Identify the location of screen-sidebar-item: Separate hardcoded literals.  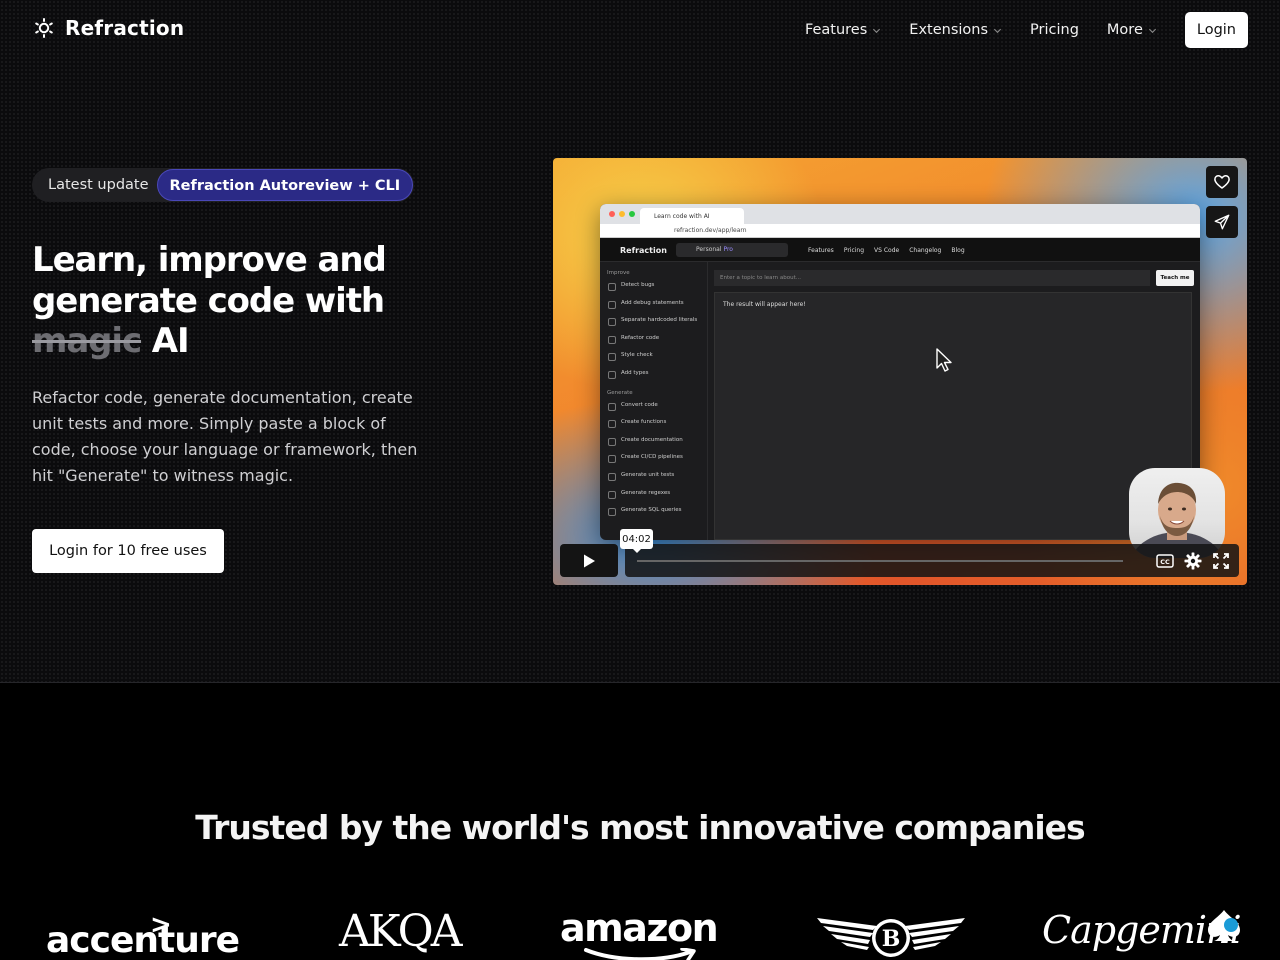
(657, 326).